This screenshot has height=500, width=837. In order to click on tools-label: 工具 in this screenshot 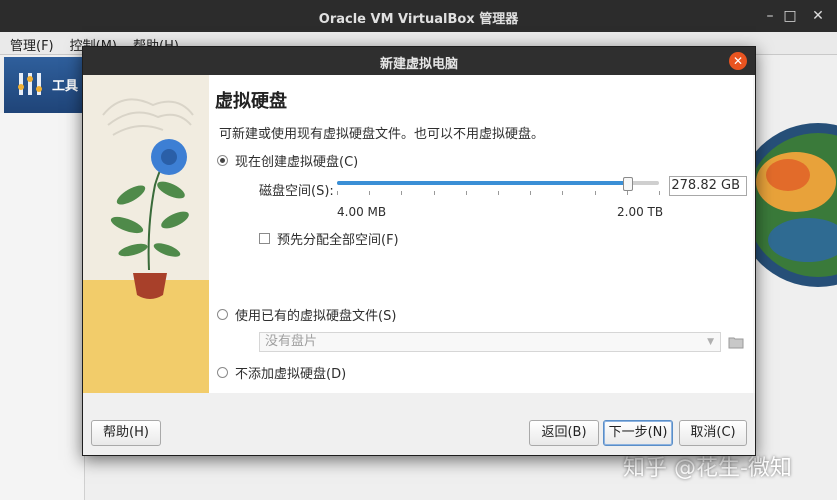, I will do `click(65, 86)`.